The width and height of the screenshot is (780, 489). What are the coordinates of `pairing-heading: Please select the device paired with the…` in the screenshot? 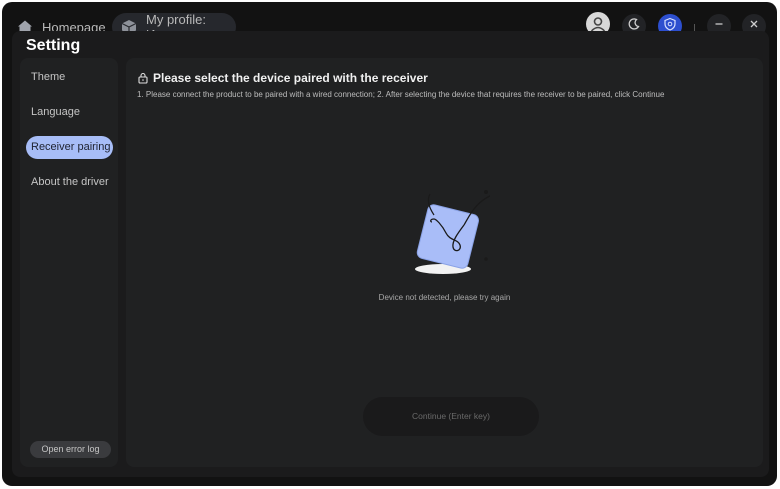 It's located at (282, 78).